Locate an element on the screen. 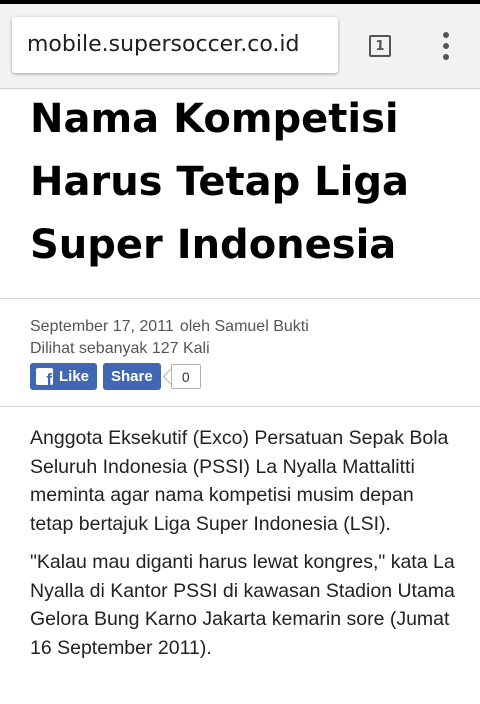 This screenshot has width=480, height=704. browser-toolbar: mobile.supersoccer.co.id 1 is located at coordinates (240, 44).